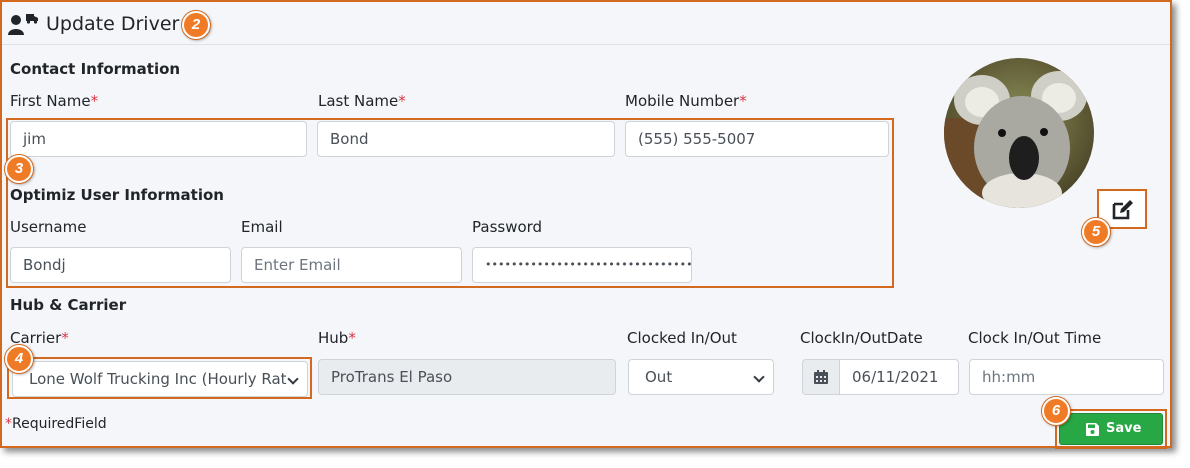  Describe the element at coordinates (701, 377) in the screenshot. I see `clocked-select: Out` at that location.